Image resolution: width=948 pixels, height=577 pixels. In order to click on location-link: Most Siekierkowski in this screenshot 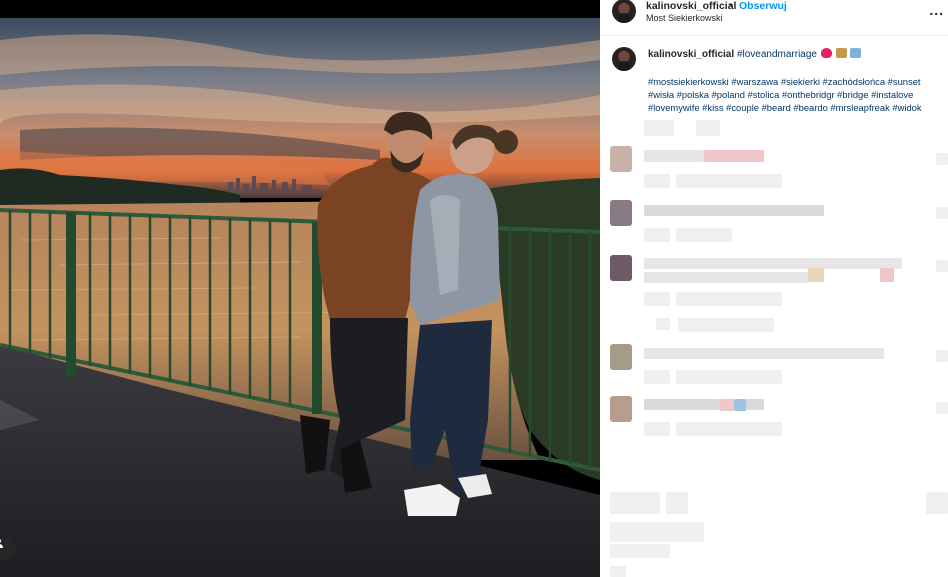, I will do `click(684, 18)`.